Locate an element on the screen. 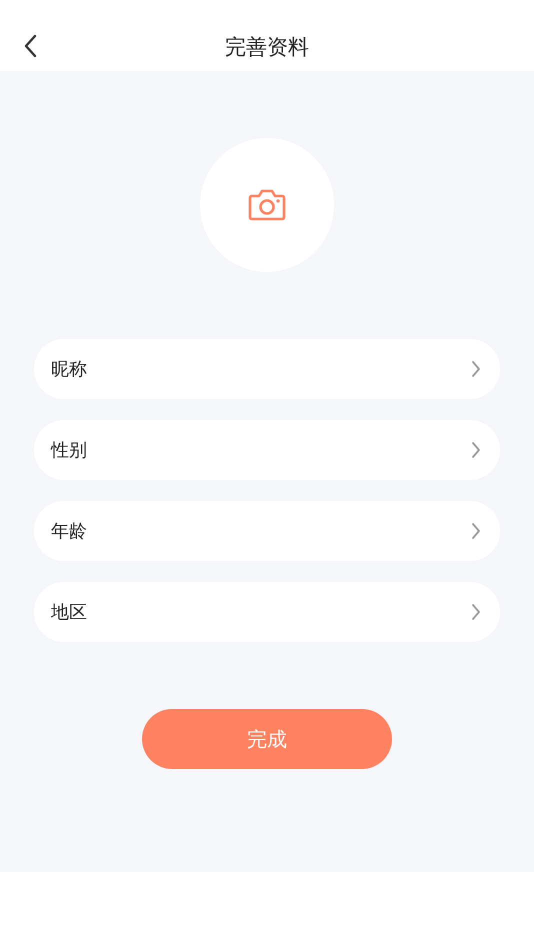 The height and width of the screenshot is (949, 534). form-row: 年龄 is located at coordinates (267, 531).